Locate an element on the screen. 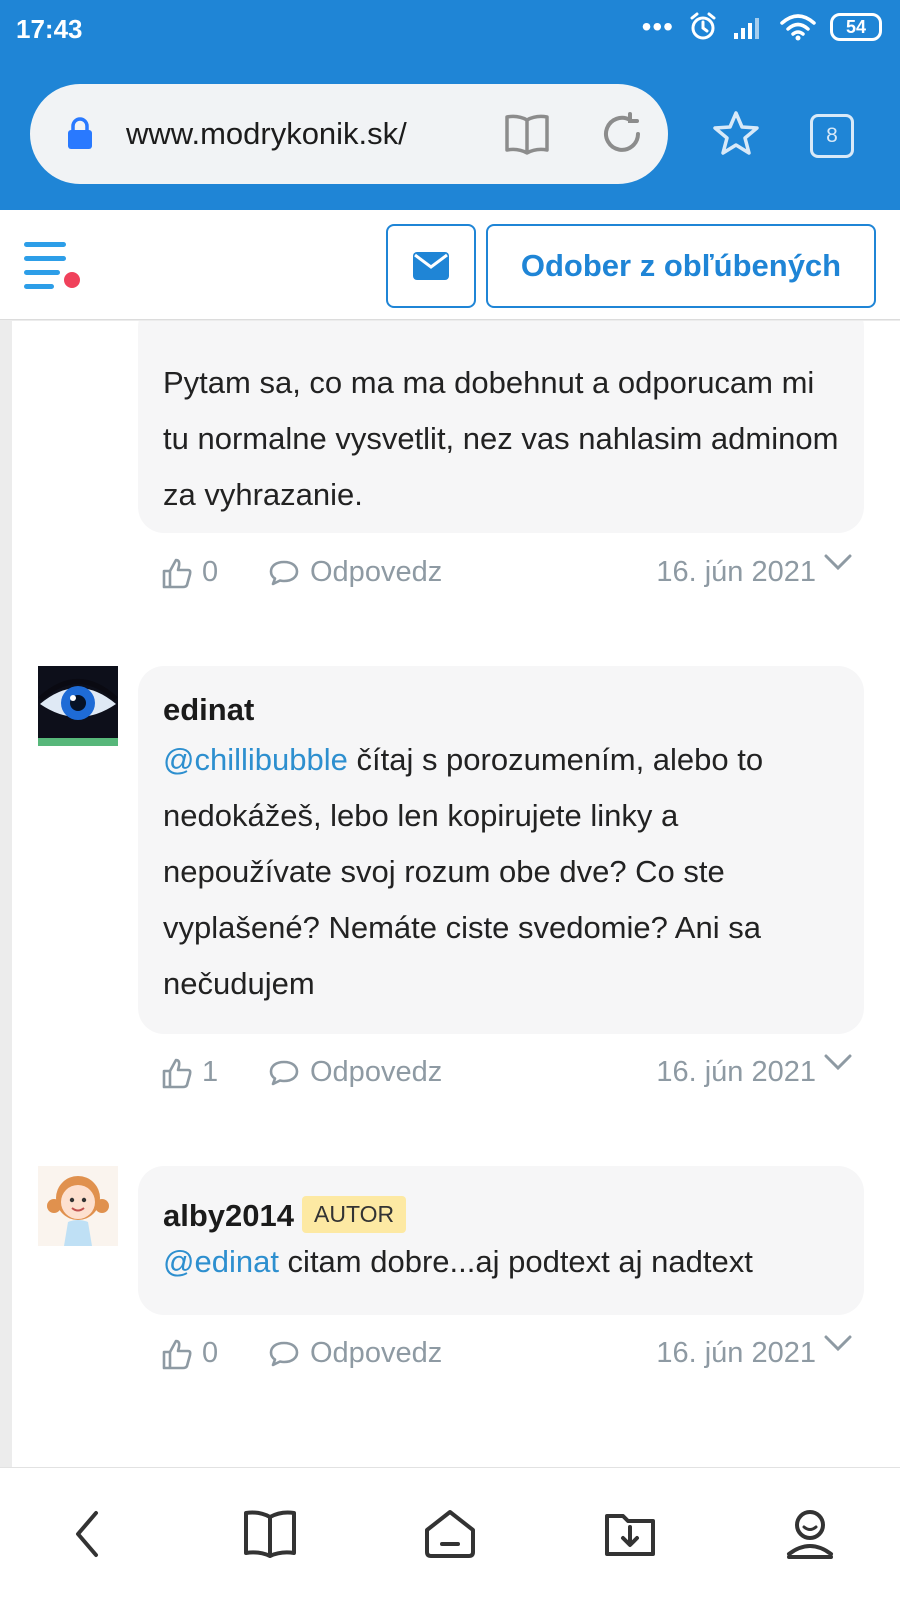  site-header: Odober z obľúbených is located at coordinates (450, 265).